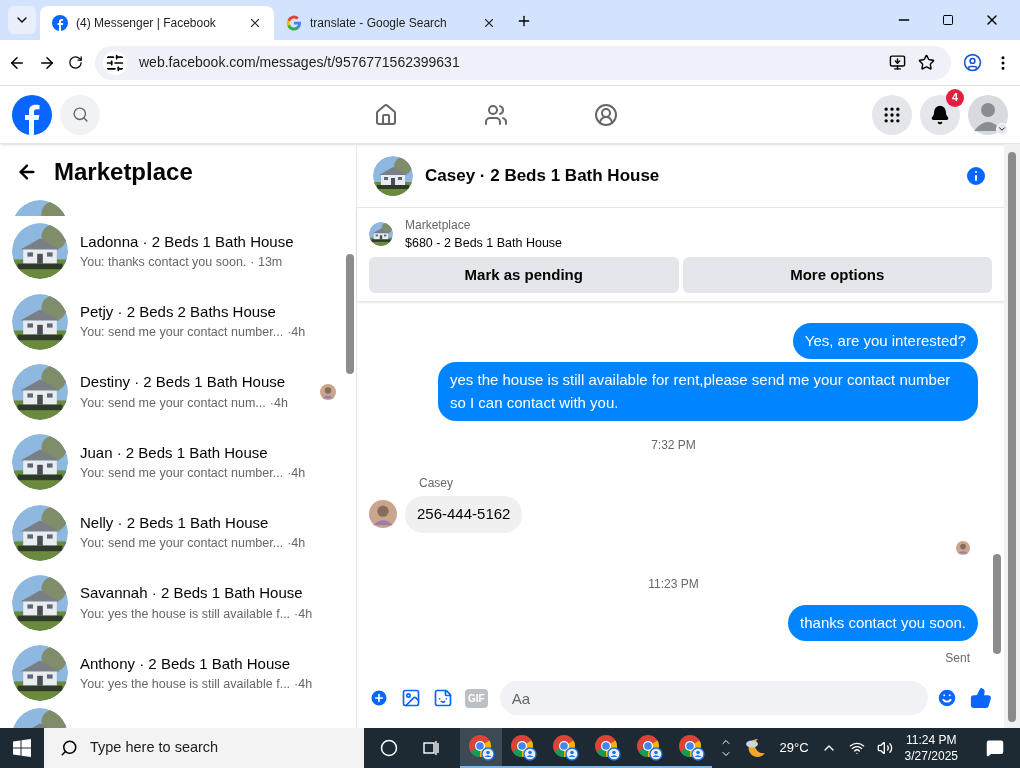 Image resolution: width=1020 pixels, height=768 pixels. I want to click on timestamp: 7:32 PM, so click(673, 445).